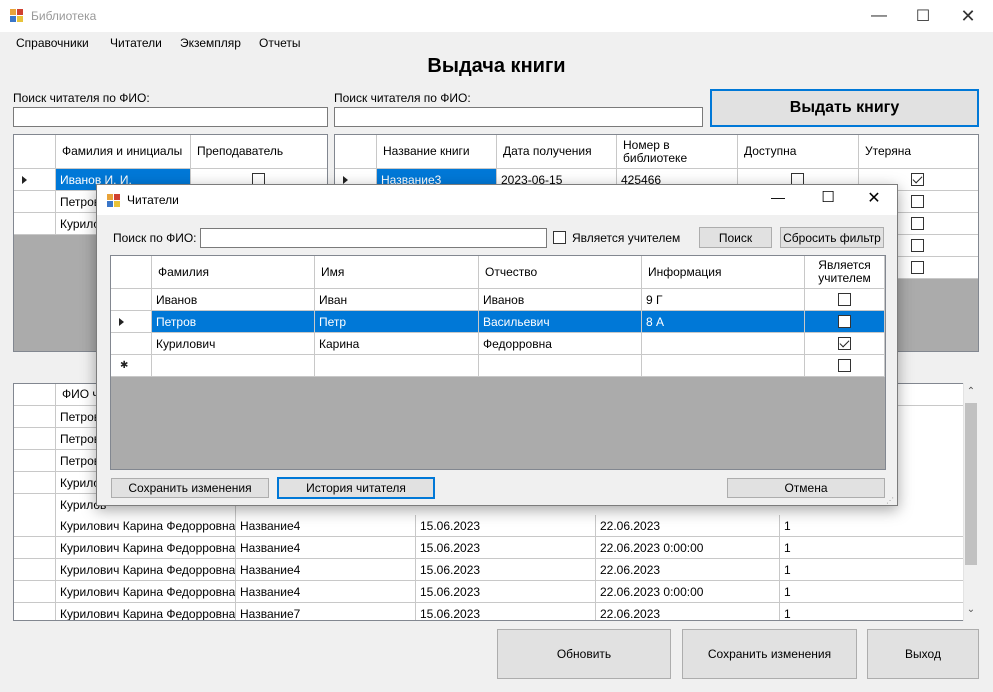  What do you see at coordinates (832, 237) in the screenshot?
I see `reset-filter-button: Сбросить фильтр` at bounding box center [832, 237].